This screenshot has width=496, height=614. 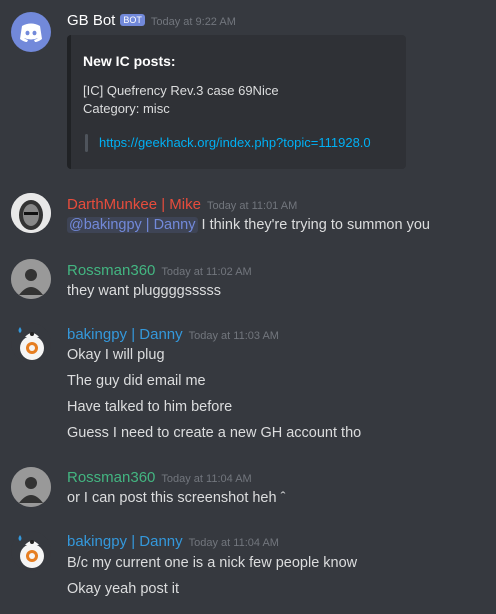 I want to click on message-header: bakingpy | Danny Today at 11:03 AM, so click(x=173, y=334).